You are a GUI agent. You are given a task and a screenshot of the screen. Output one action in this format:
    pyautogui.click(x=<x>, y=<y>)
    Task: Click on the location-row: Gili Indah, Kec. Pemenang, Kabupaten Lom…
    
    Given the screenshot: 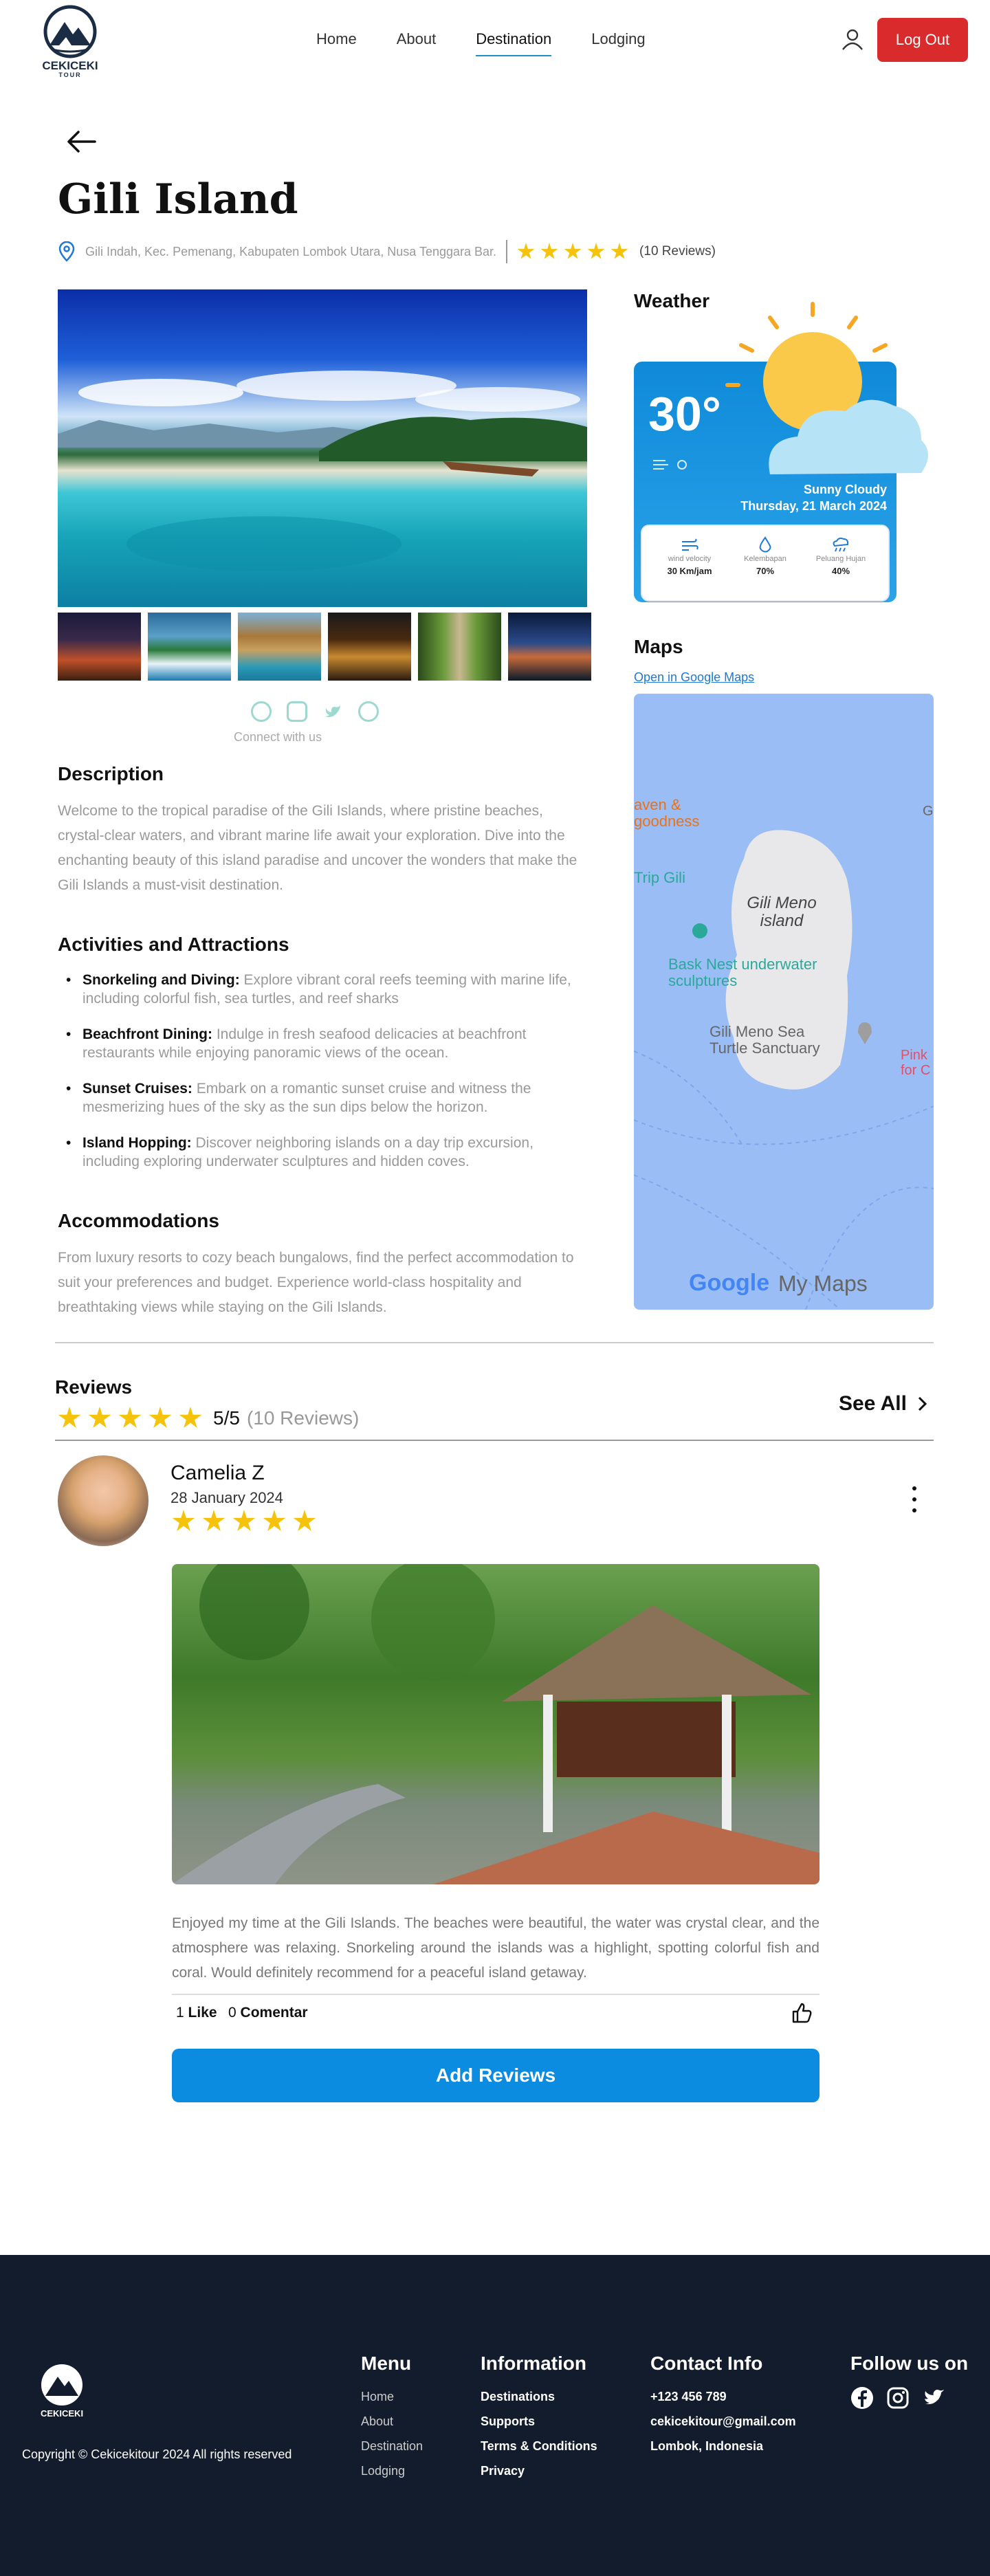 What is the action you would take?
    pyautogui.click(x=387, y=251)
    